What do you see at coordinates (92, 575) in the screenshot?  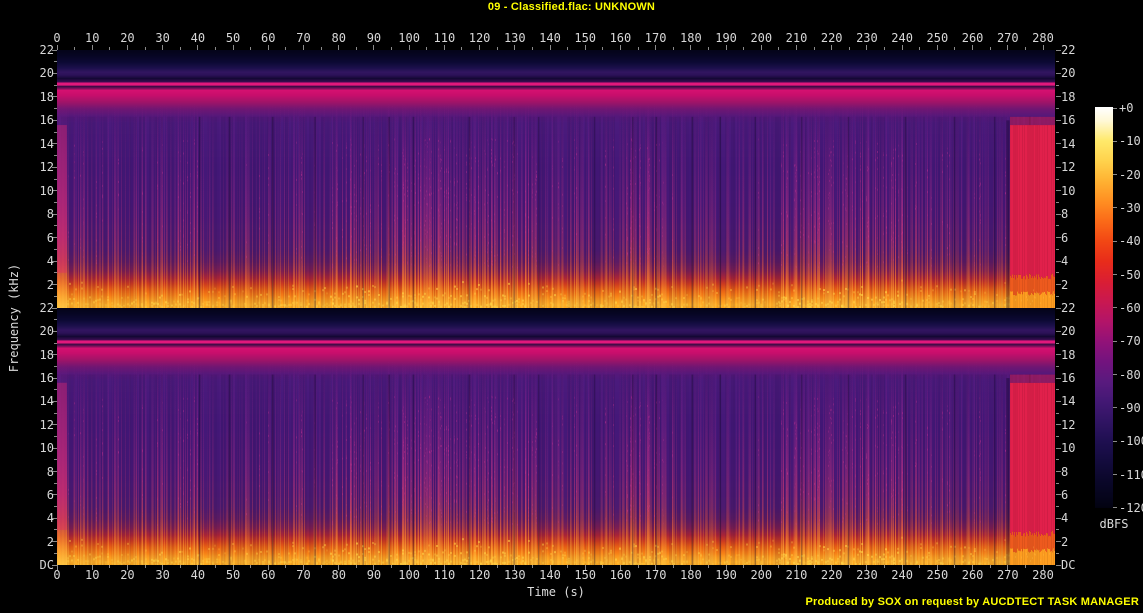 I see `x-tick-label-bottom: 10` at bounding box center [92, 575].